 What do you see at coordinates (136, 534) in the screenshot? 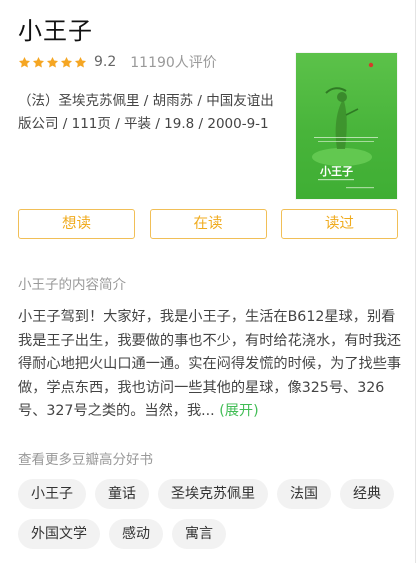
I see `tag-chip: 感动` at bounding box center [136, 534].